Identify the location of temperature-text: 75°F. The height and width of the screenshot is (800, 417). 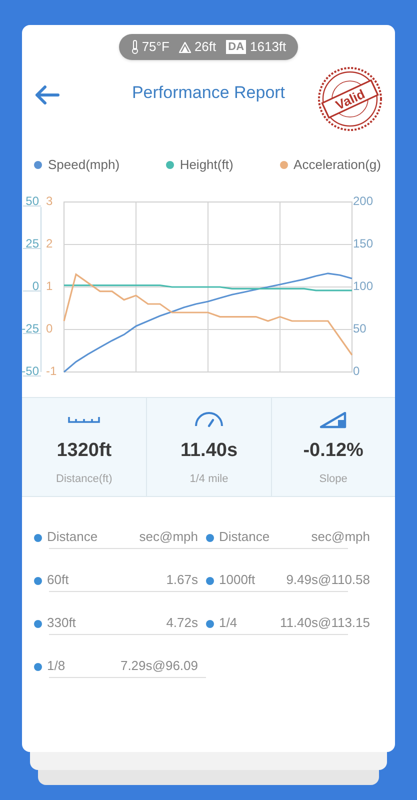
(156, 47).